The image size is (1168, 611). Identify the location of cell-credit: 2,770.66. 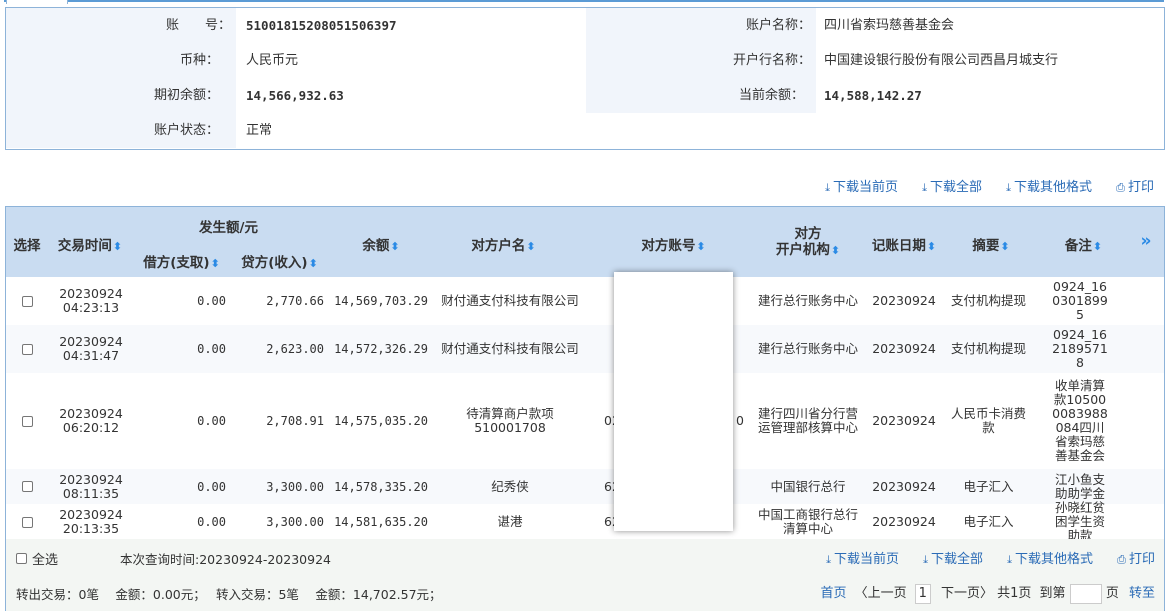
(295, 301).